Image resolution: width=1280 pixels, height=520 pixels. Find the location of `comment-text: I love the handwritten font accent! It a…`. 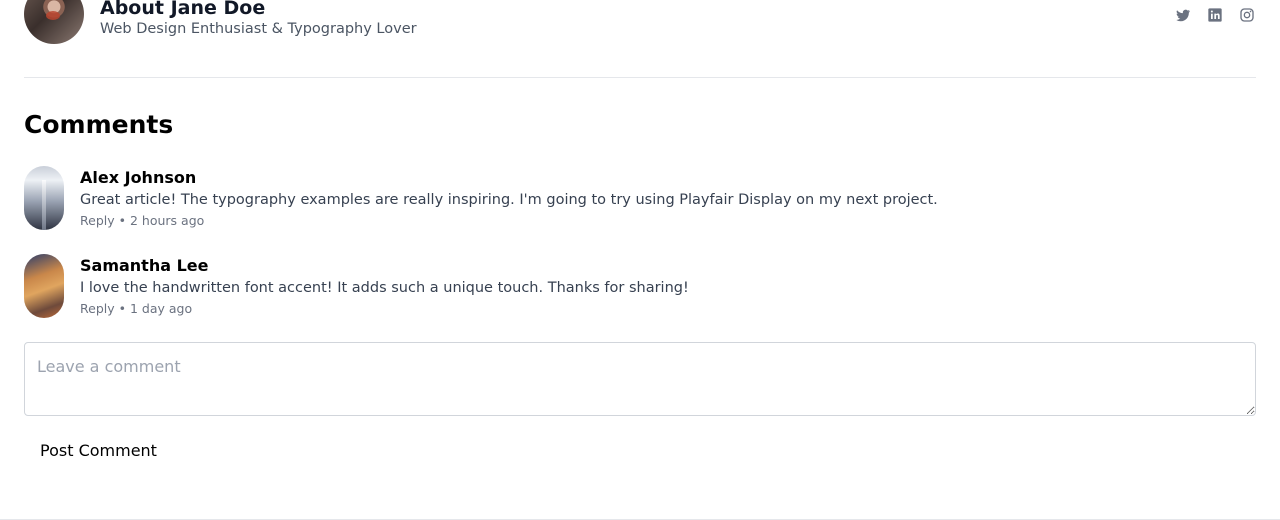

comment-text: I love the handwritten font accent! It a… is located at coordinates (384, 288).